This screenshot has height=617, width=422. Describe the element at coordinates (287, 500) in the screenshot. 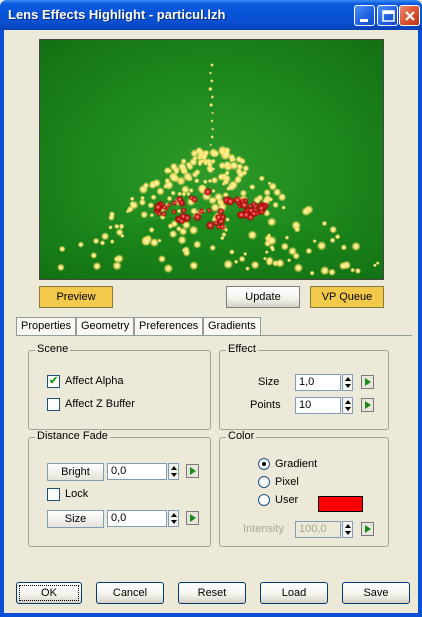

I see `user-label: User` at that location.